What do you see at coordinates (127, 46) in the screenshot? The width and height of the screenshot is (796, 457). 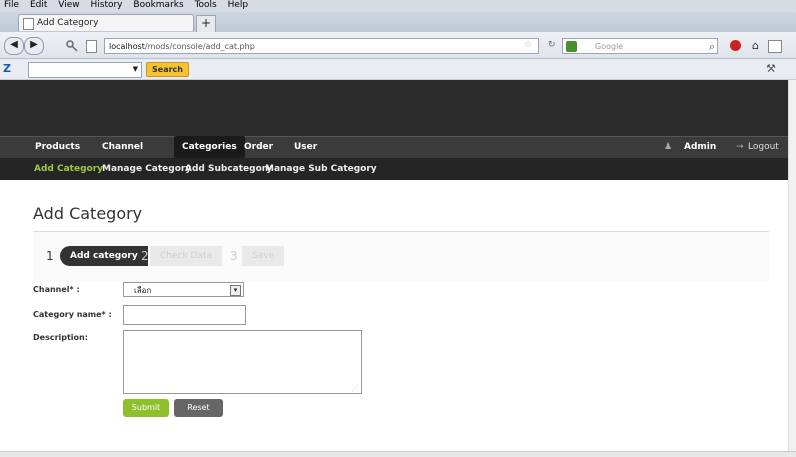 I see `url-host: localhost` at bounding box center [127, 46].